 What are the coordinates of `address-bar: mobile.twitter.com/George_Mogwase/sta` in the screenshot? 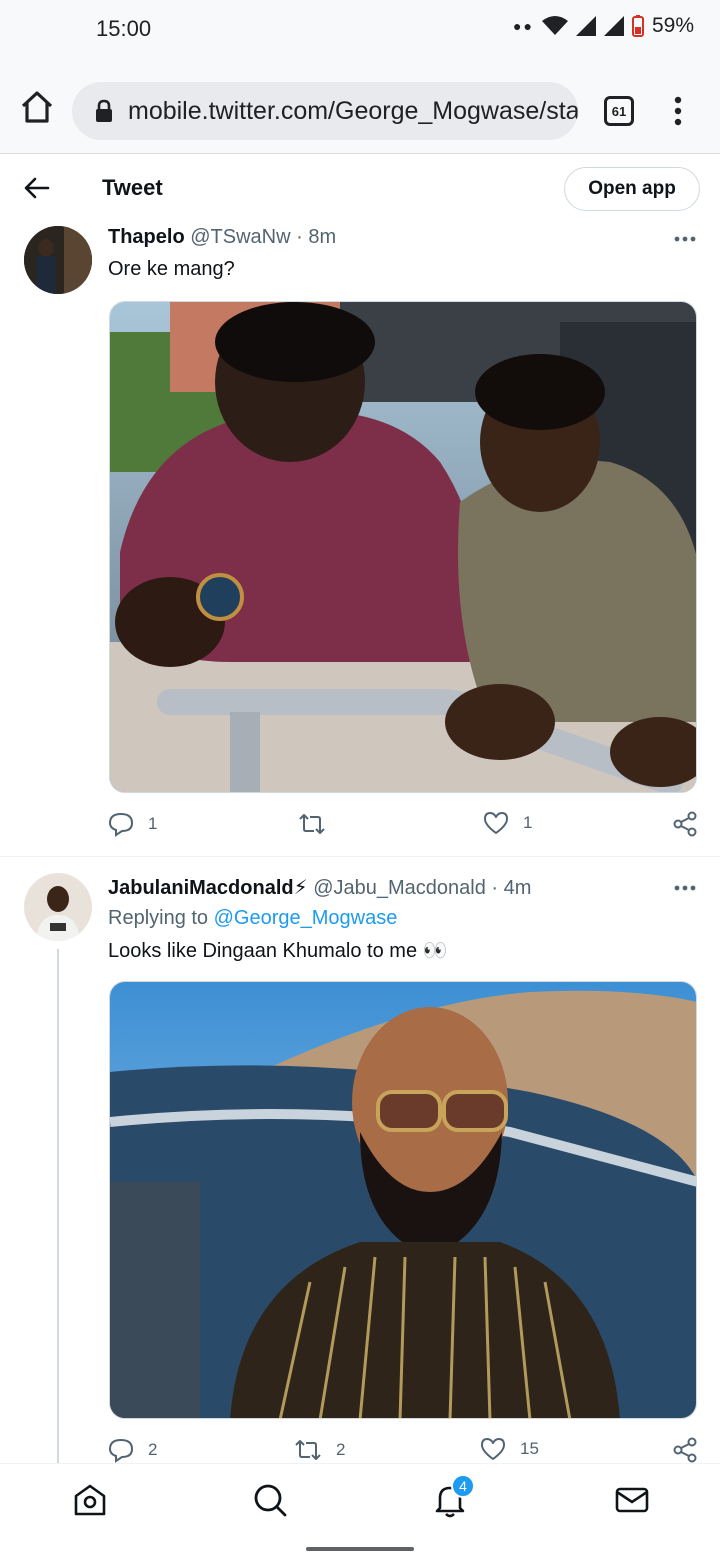 It's located at (325, 111).